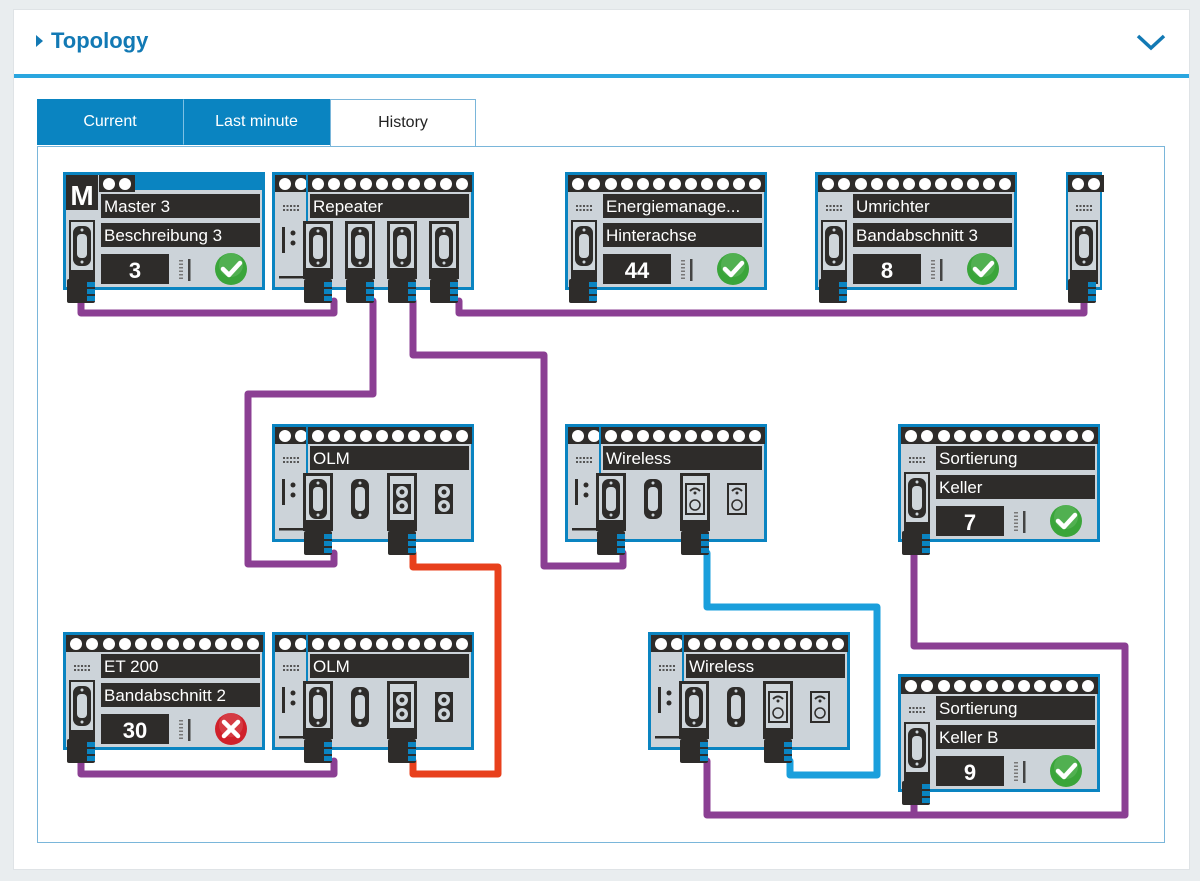 The width and height of the screenshot is (1200, 881). I want to click on tab-last-minute: Last minute, so click(256, 122).